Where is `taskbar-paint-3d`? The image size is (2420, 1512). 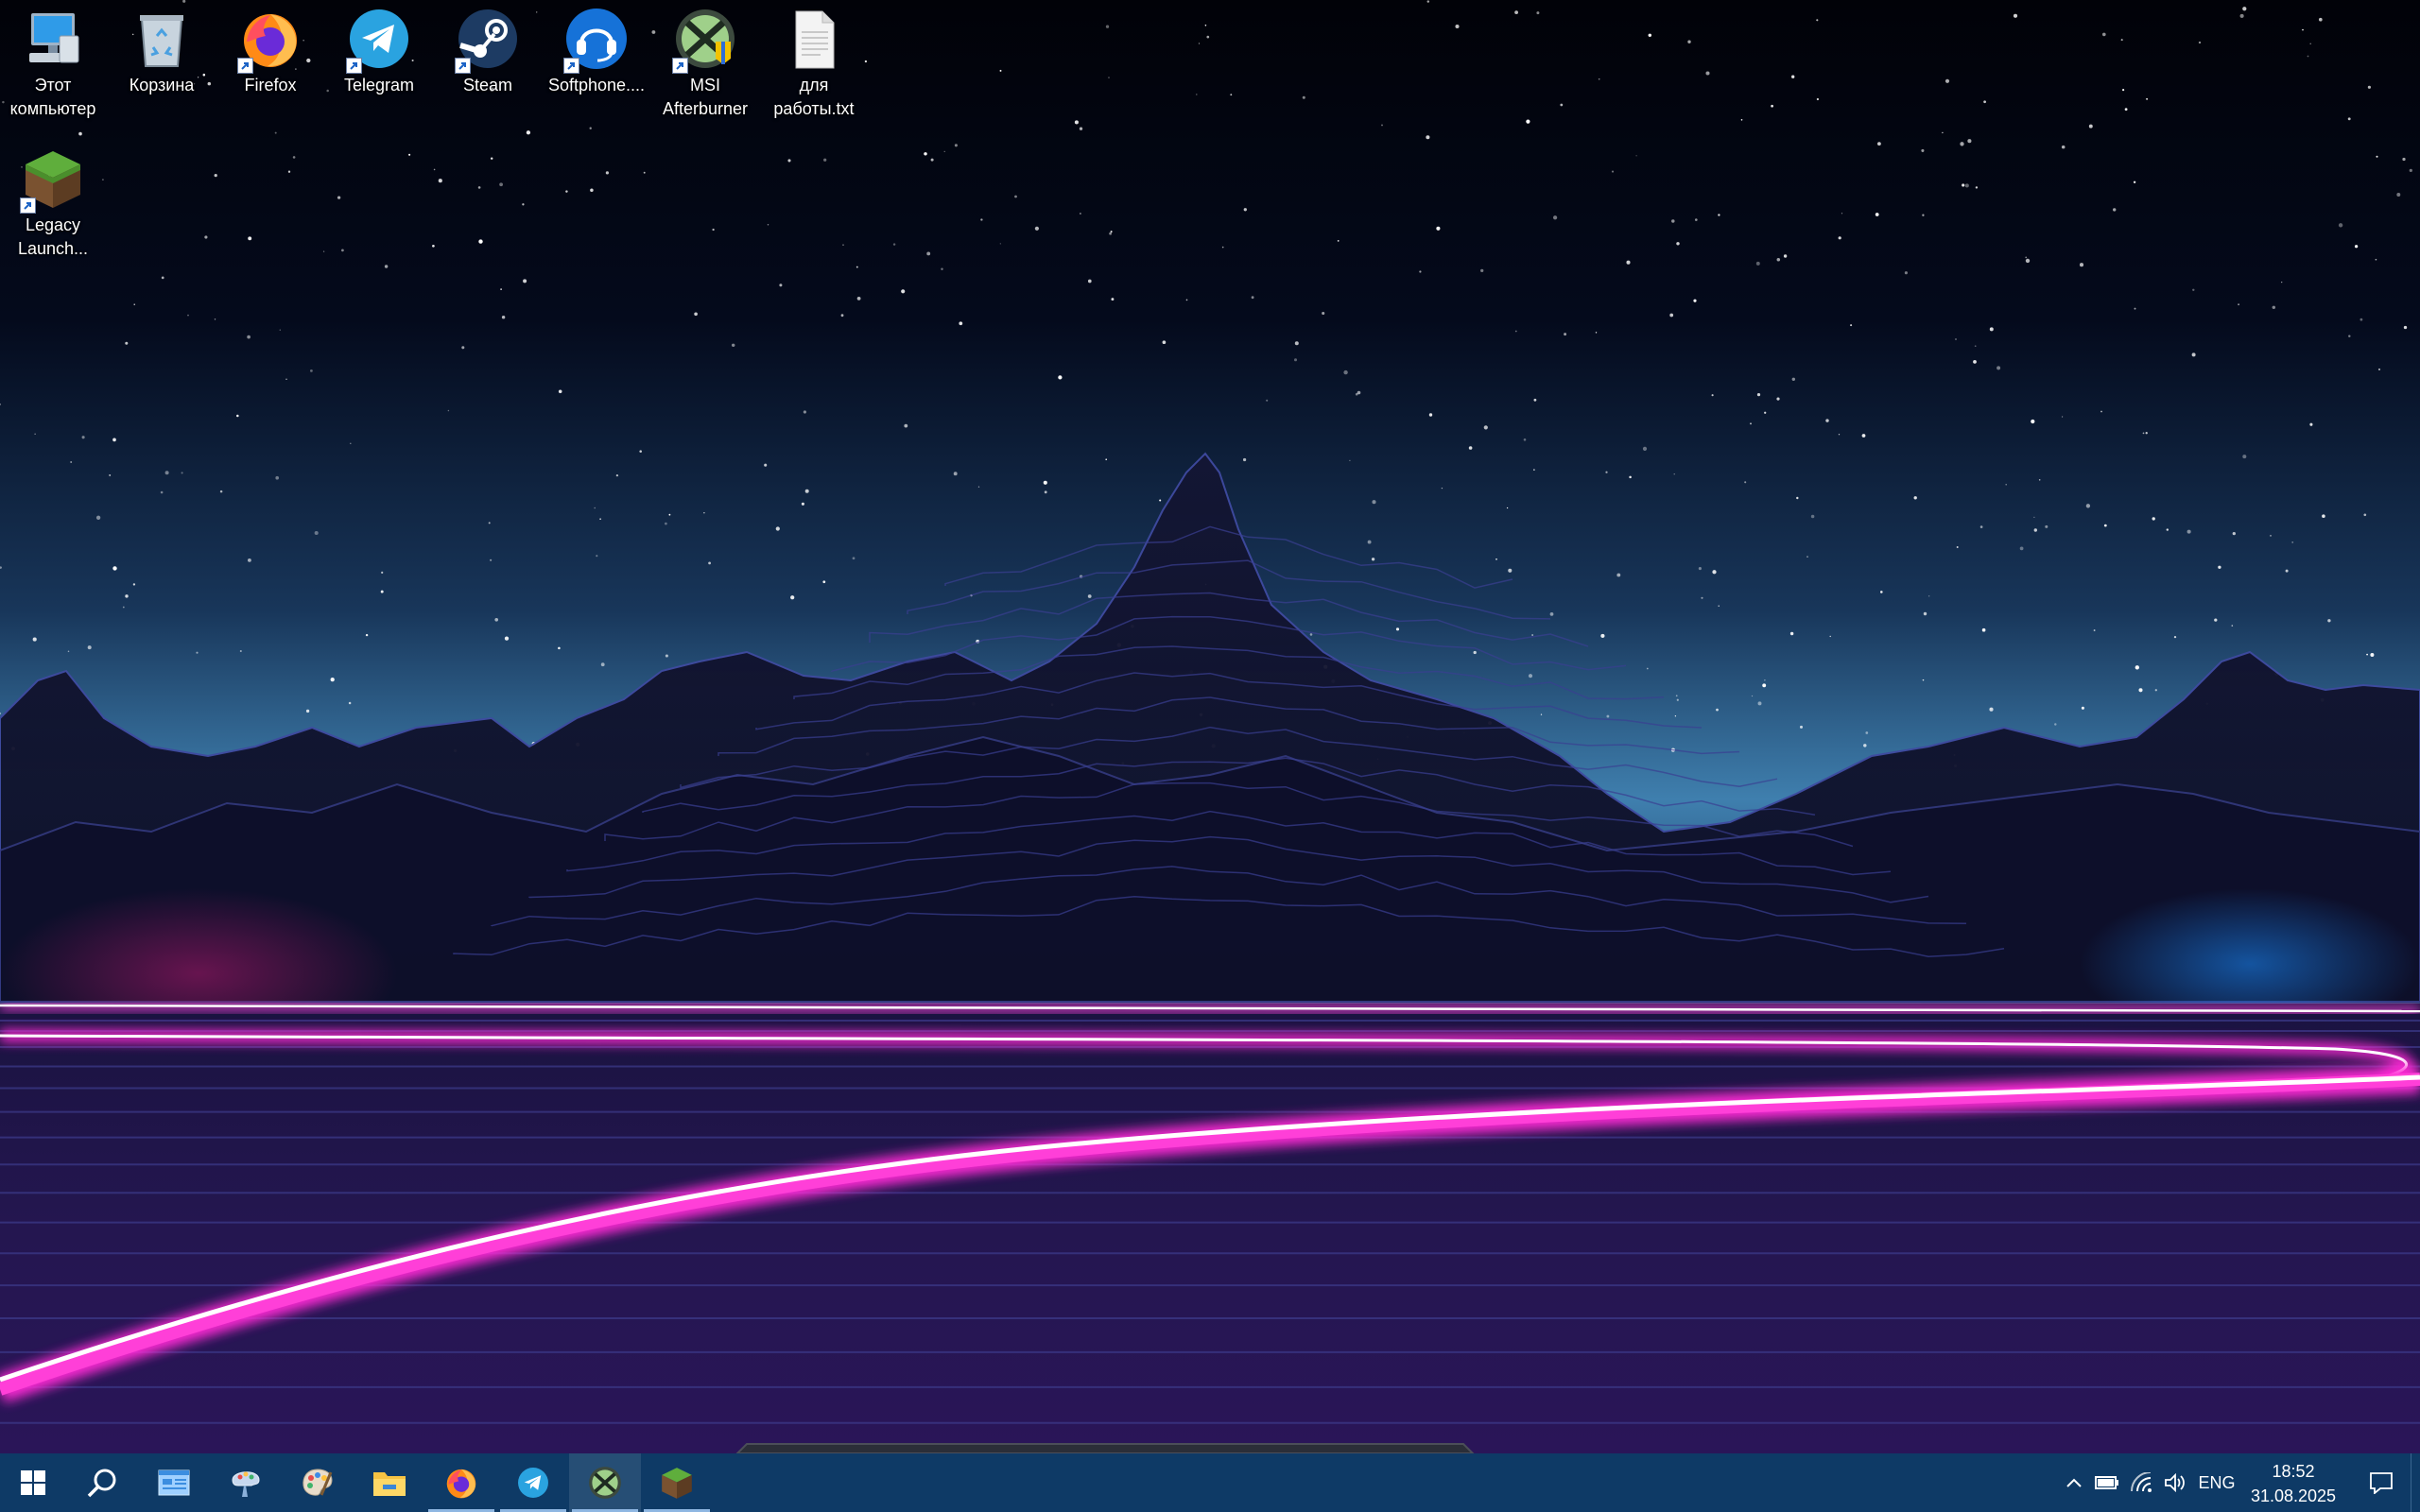
taskbar-paint-3d is located at coordinates (246, 1482).